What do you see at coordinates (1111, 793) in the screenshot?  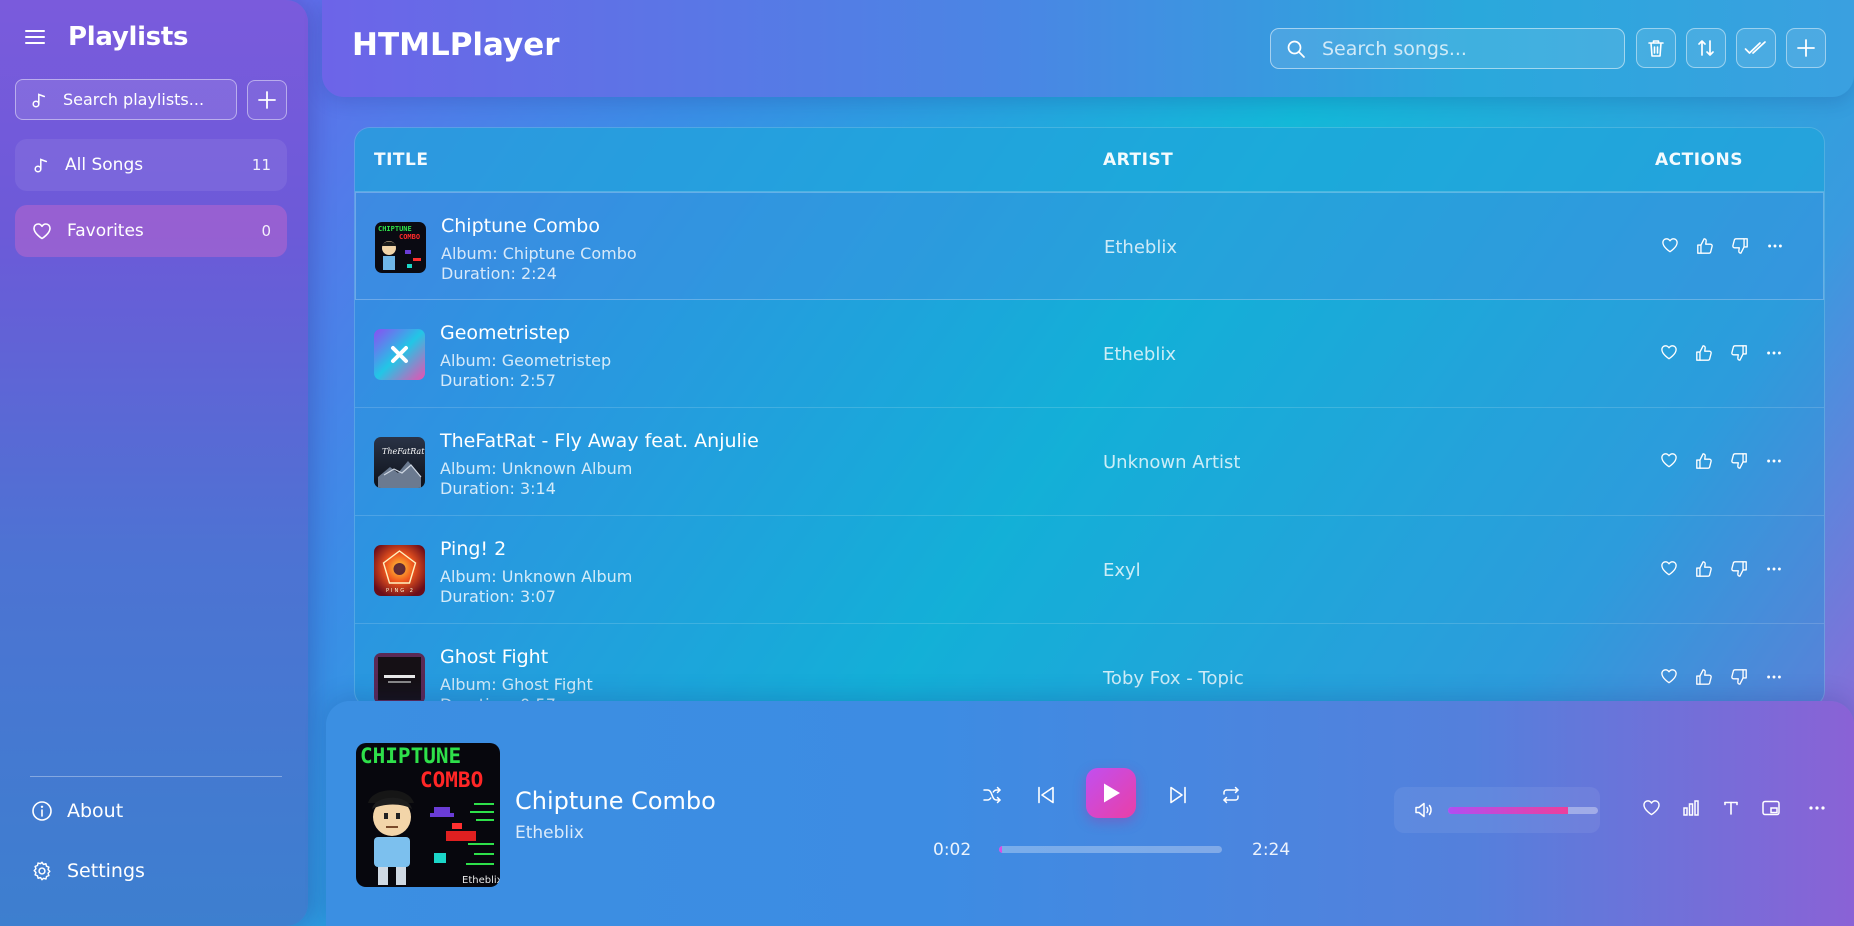 I see `play-button` at bounding box center [1111, 793].